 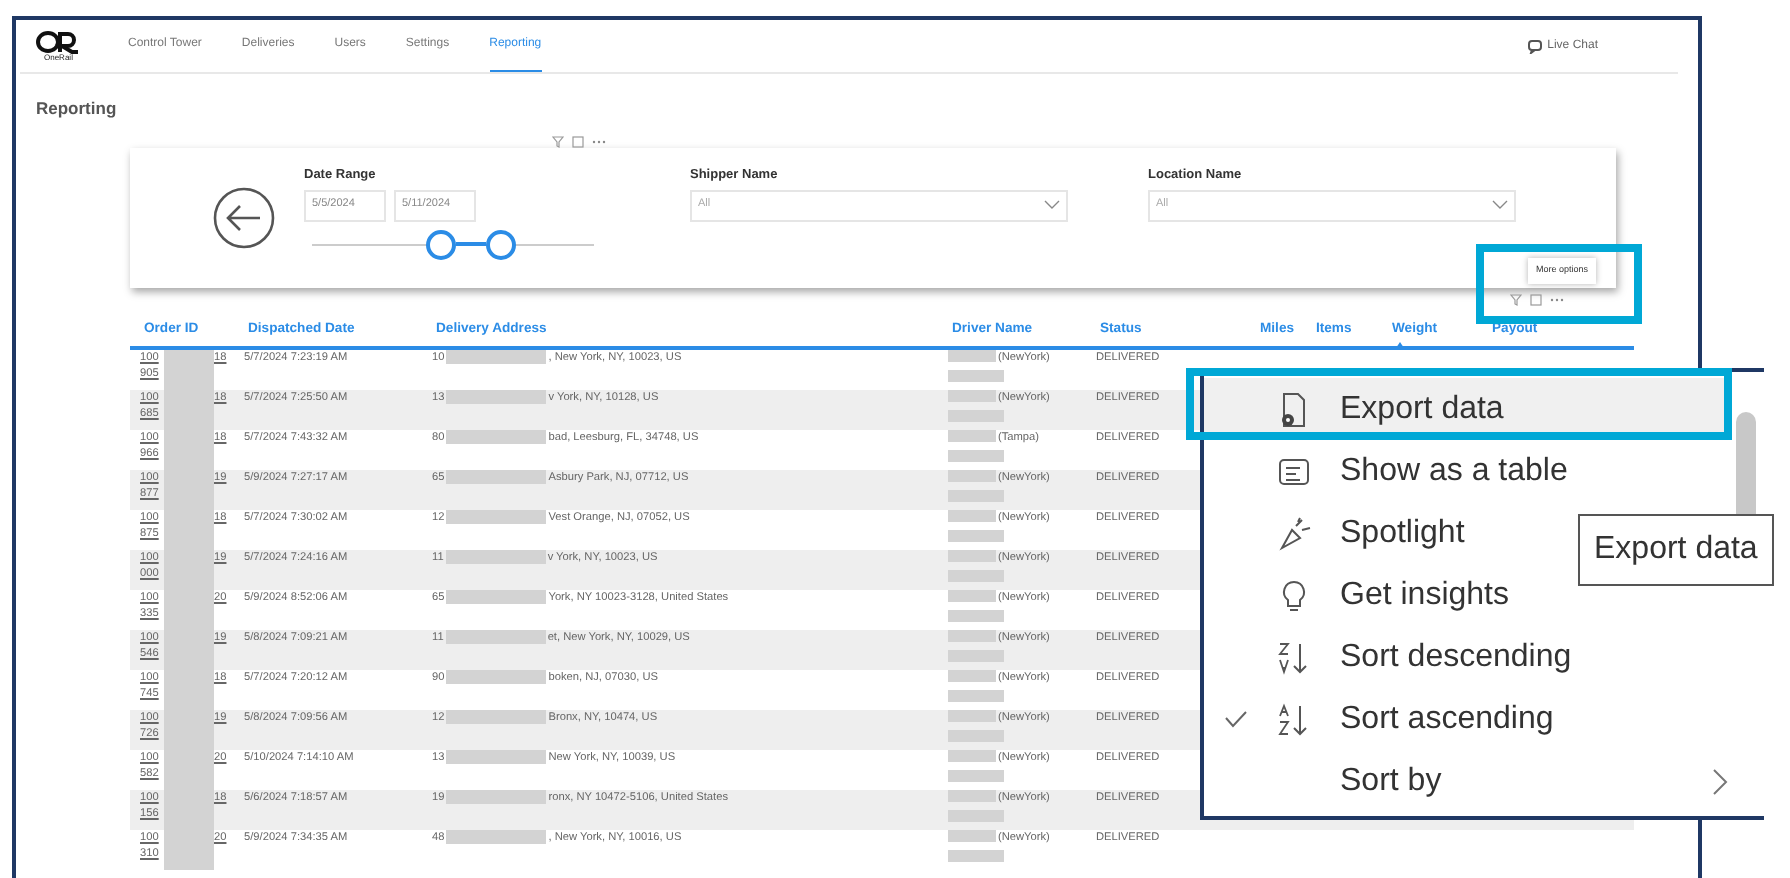 I want to click on sort-descending-icon, so click(x=1294, y=657).